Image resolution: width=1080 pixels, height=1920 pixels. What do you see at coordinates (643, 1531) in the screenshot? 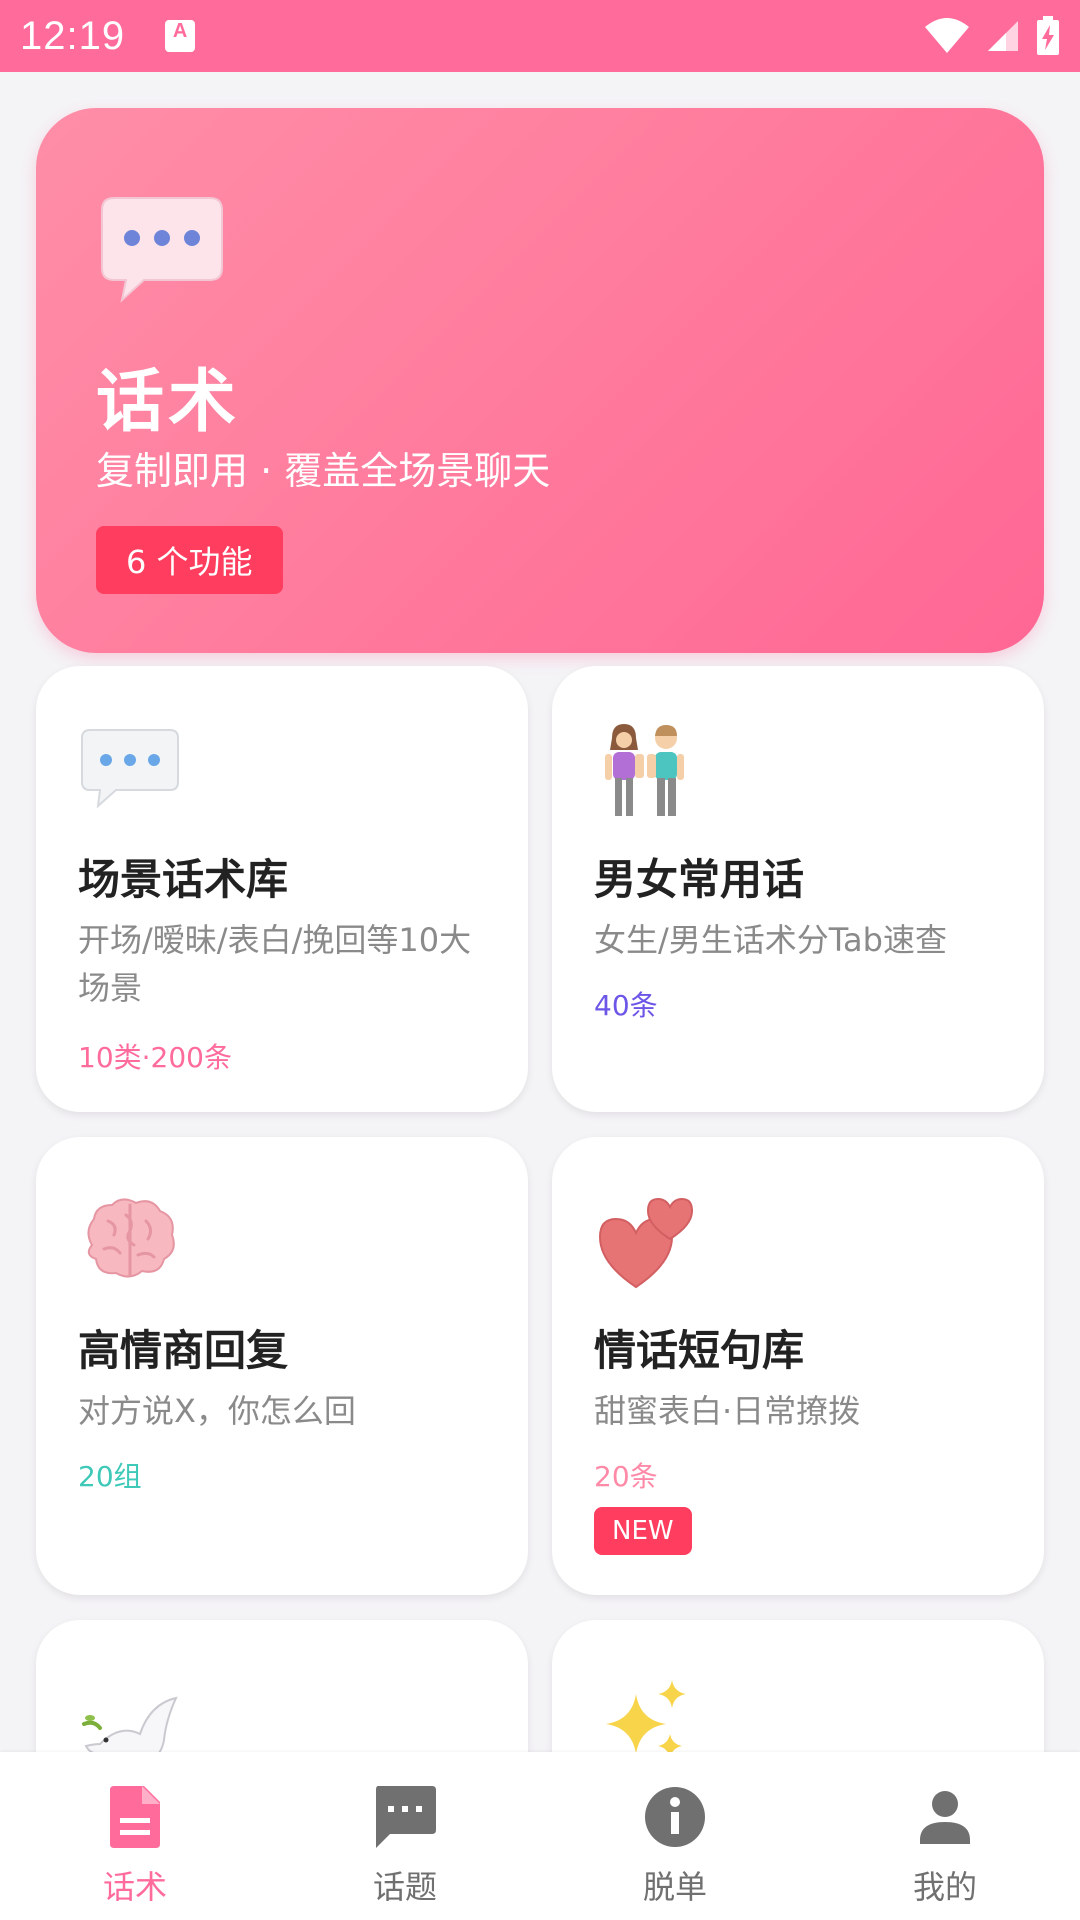
I see `new-badge: NEW` at bounding box center [643, 1531].